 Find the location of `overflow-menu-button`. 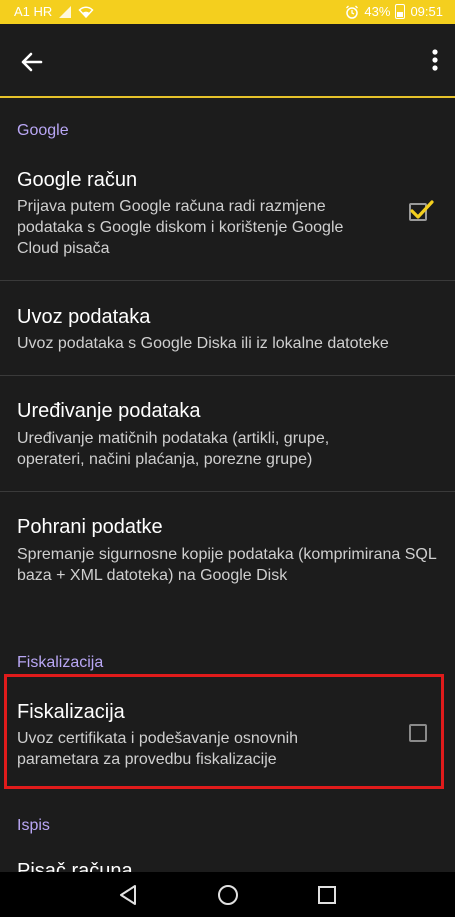

overflow-menu-button is located at coordinates (435, 61).